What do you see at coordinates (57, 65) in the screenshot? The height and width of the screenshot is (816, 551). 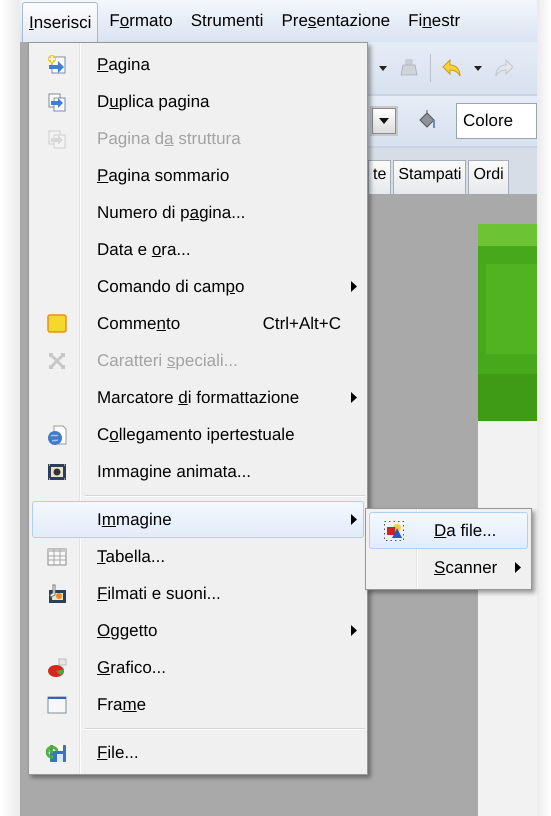 I see `page-add-icon` at bounding box center [57, 65].